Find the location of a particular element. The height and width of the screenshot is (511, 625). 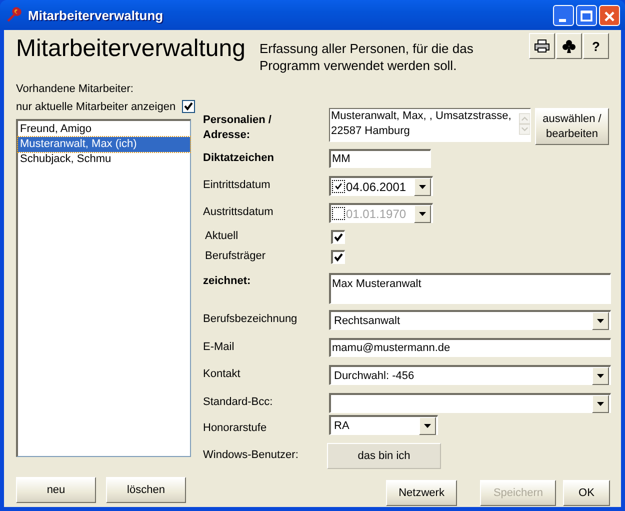

field-label: Berufsträger is located at coordinates (235, 256).